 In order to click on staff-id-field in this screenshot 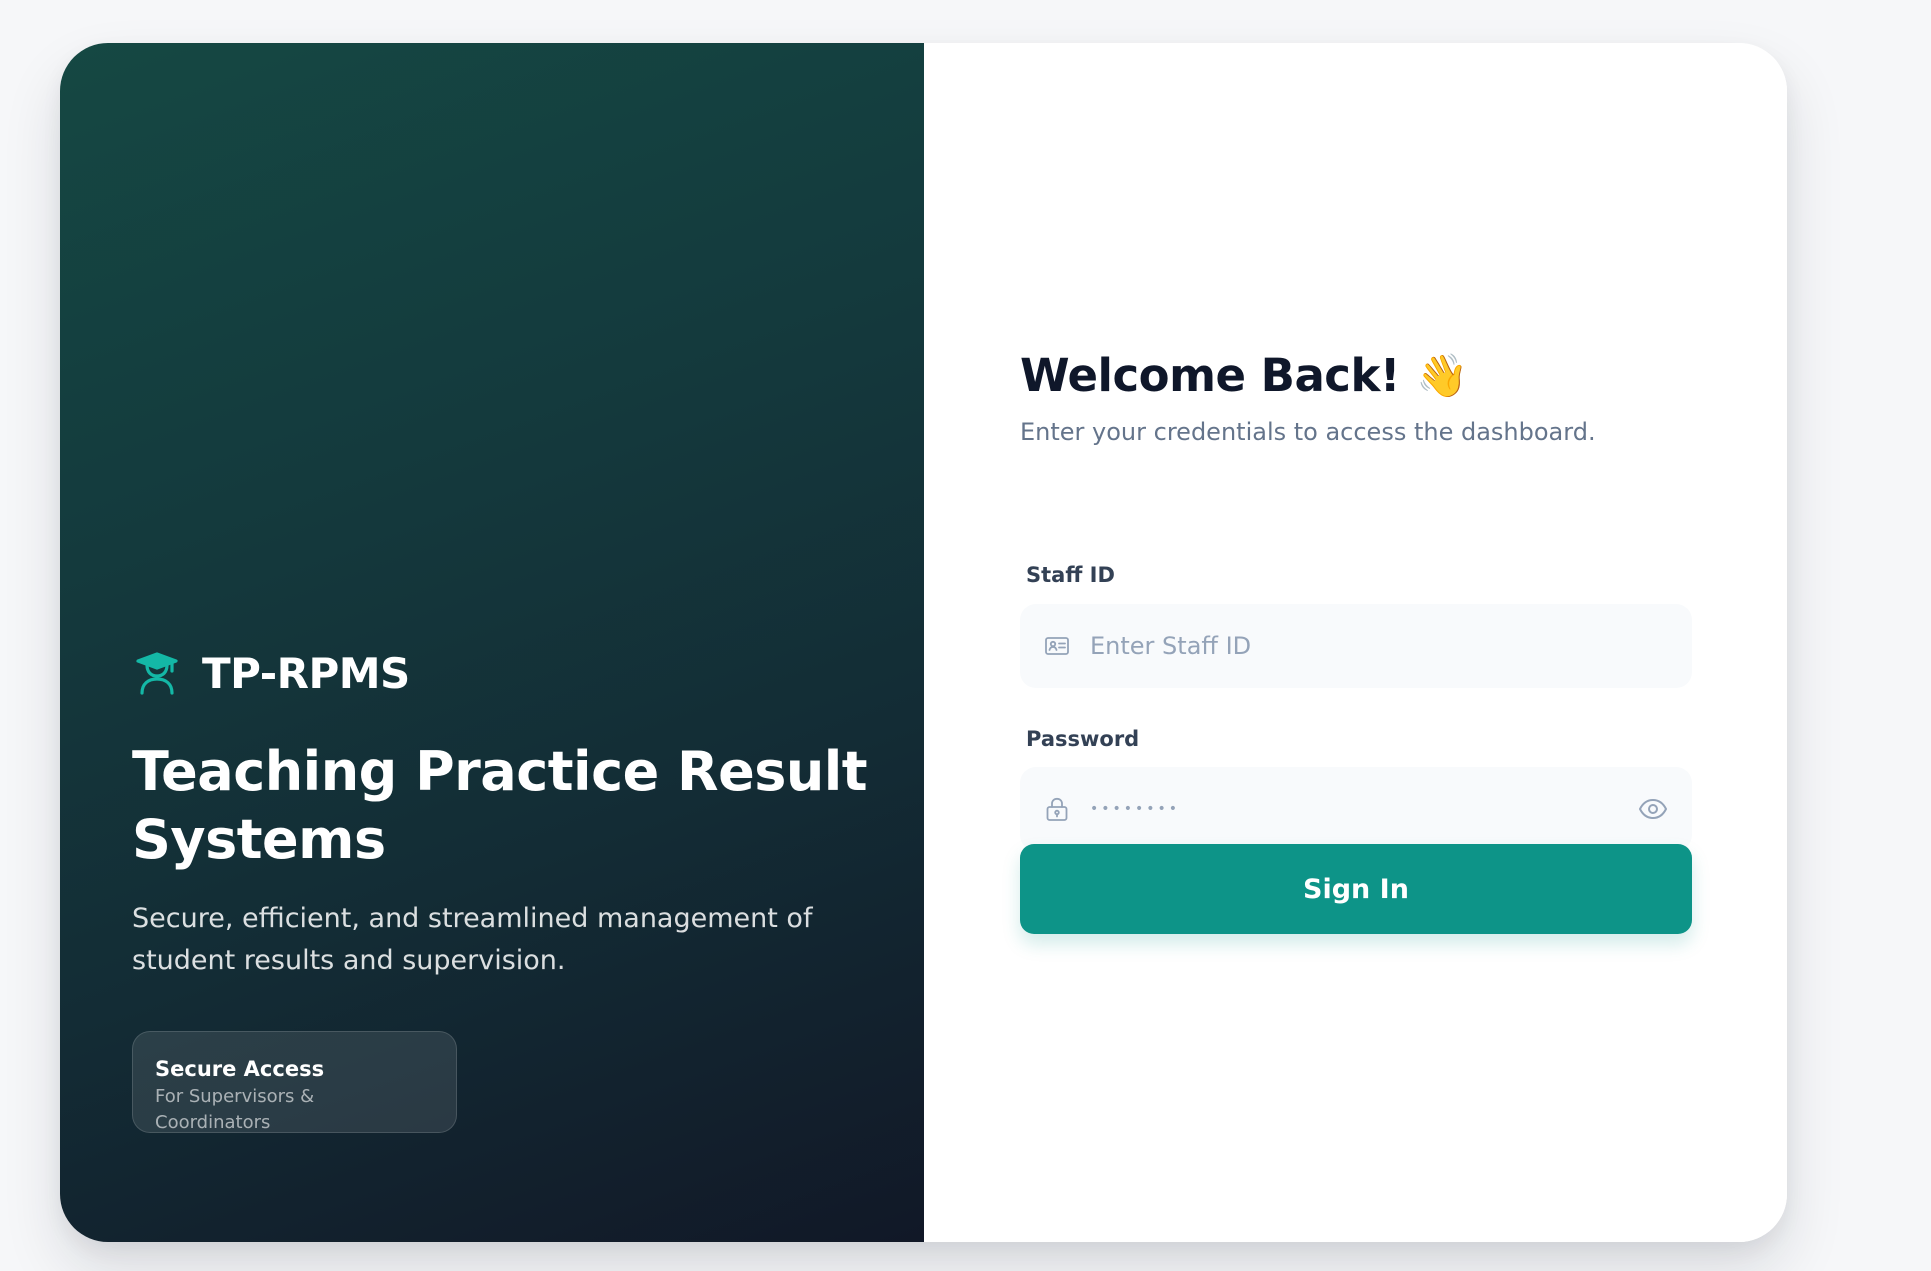, I will do `click(1356, 646)`.